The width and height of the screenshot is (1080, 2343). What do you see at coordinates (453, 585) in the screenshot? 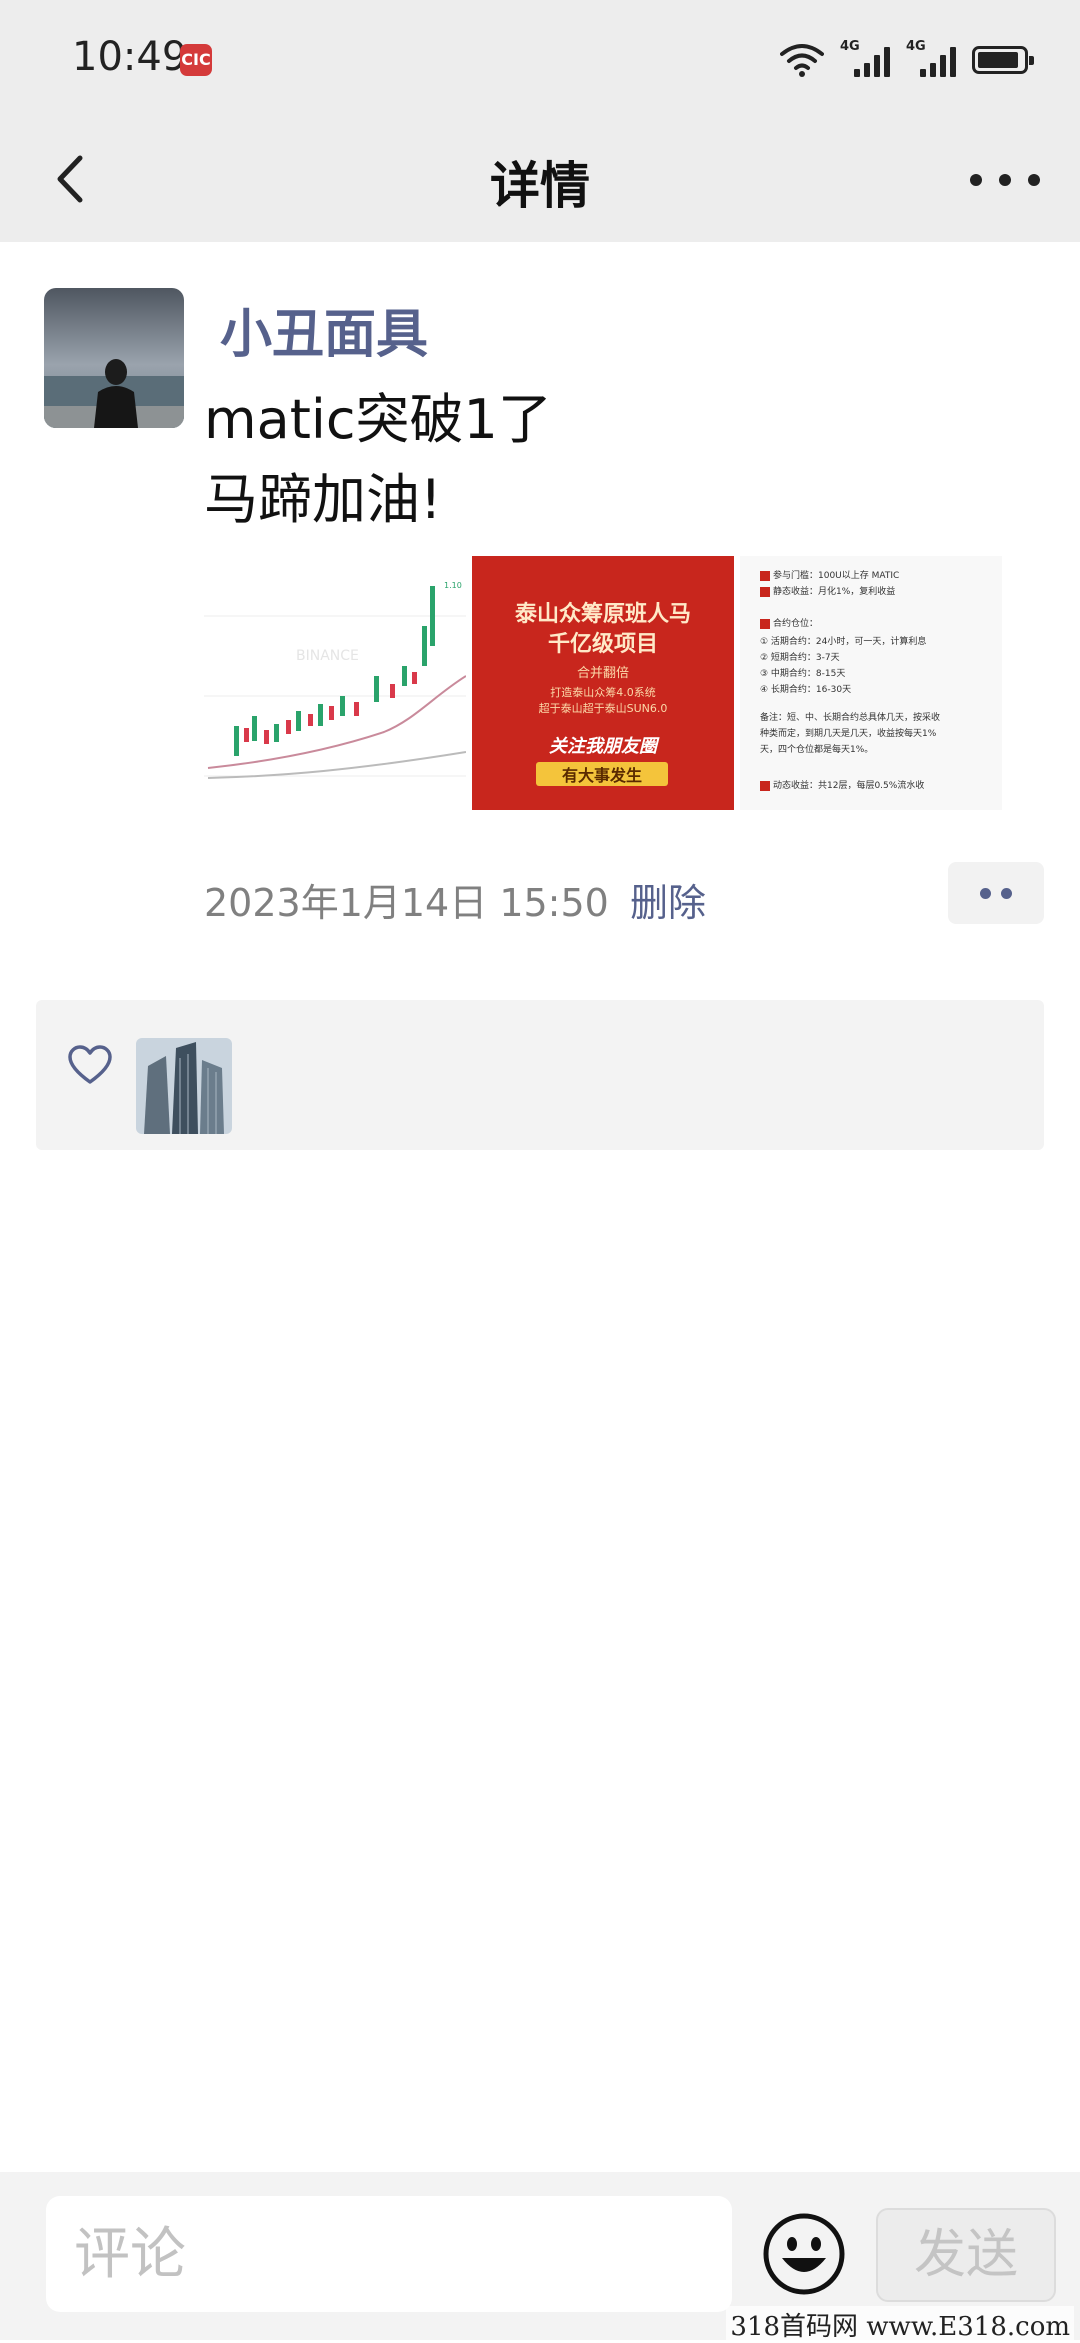
I see `svg-text: 1.10` at bounding box center [453, 585].